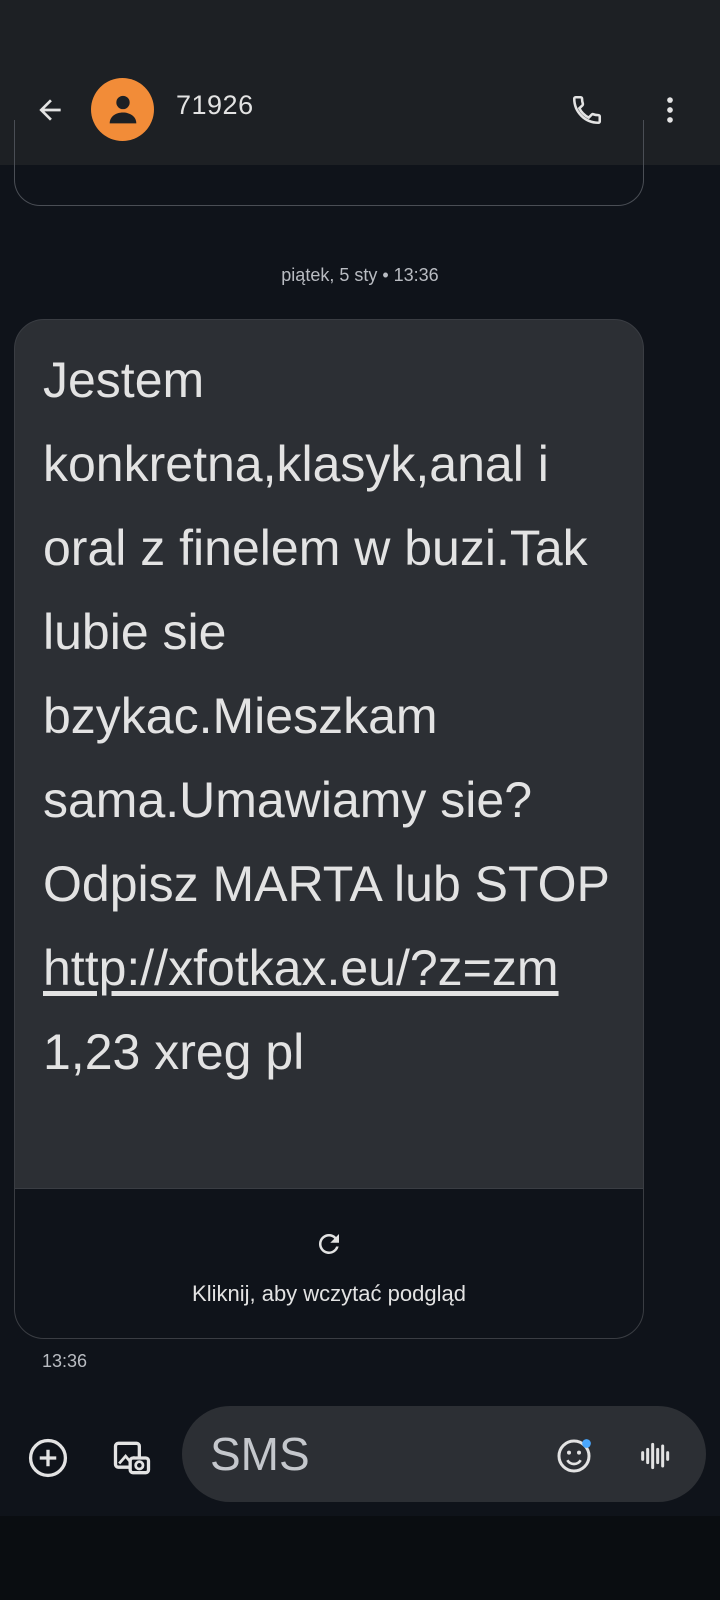  What do you see at coordinates (65, 1361) in the screenshot?
I see `message-timestamp: 13:36` at bounding box center [65, 1361].